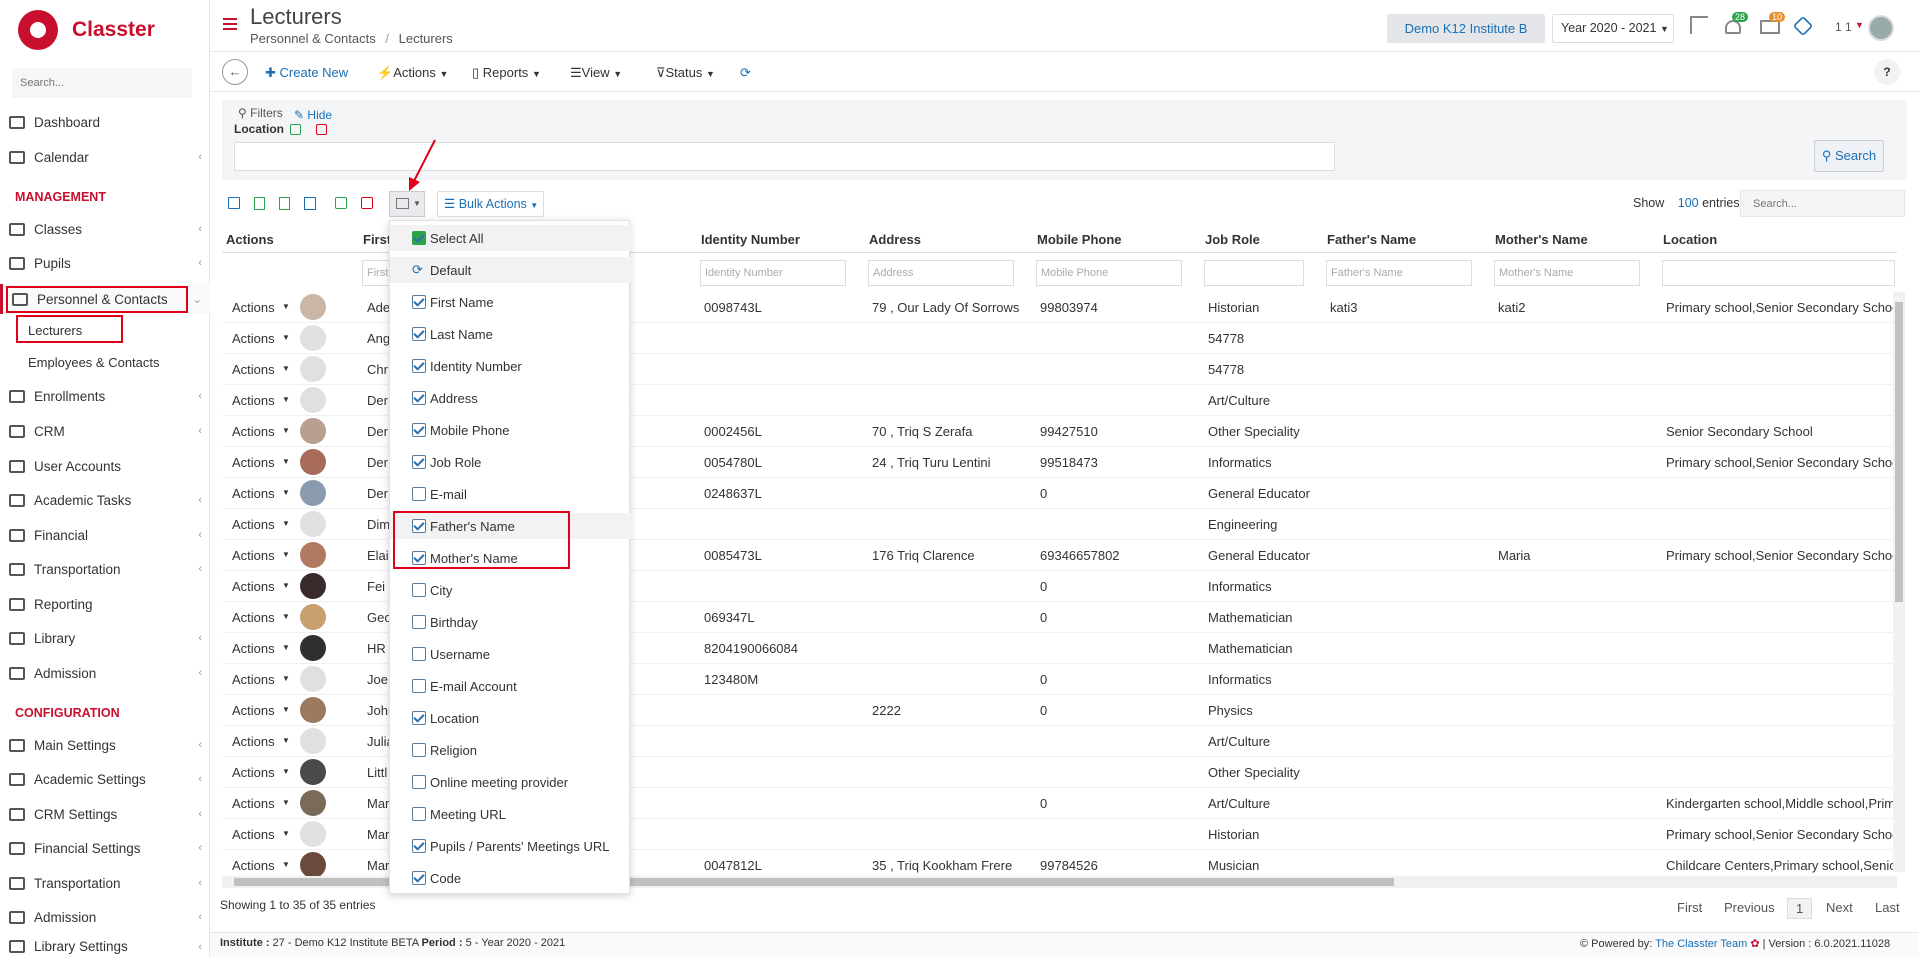 Image resolution: width=1919 pixels, height=957 pixels. What do you see at coordinates (1688, 203) in the screenshot?
I see `entries-count-select: 100` at bounding box center [1688, 203].